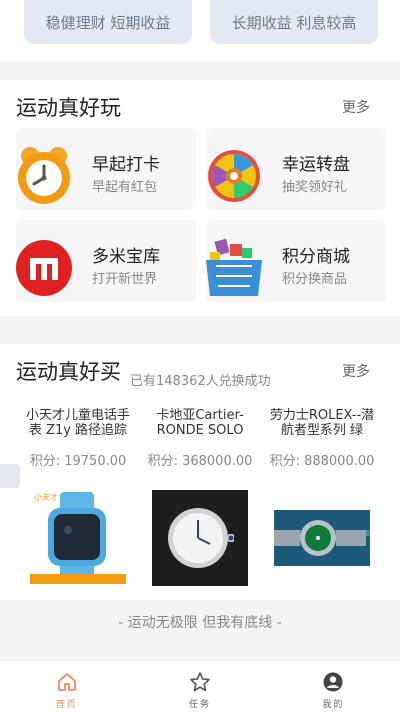 Image resolution: width=400 pixels, height=714 pixels. I want to click on product-points: 积分: 888000.00, so click(322, 461).